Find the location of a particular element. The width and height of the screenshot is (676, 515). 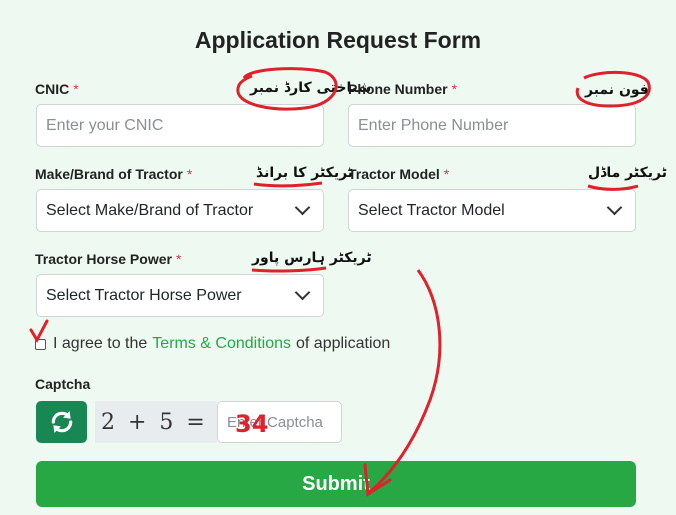

captcha-image: 2 + 5 = is located at coordinates (156, 422).